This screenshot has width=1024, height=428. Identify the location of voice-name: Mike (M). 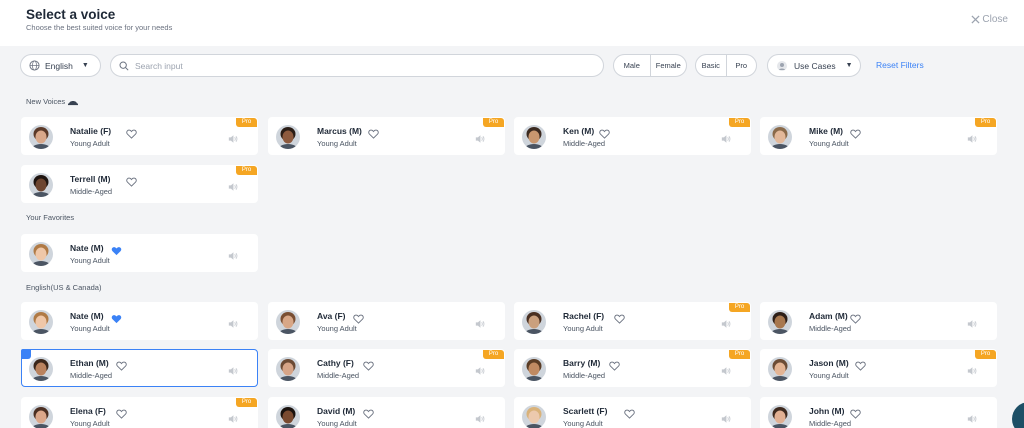
(826, 131).